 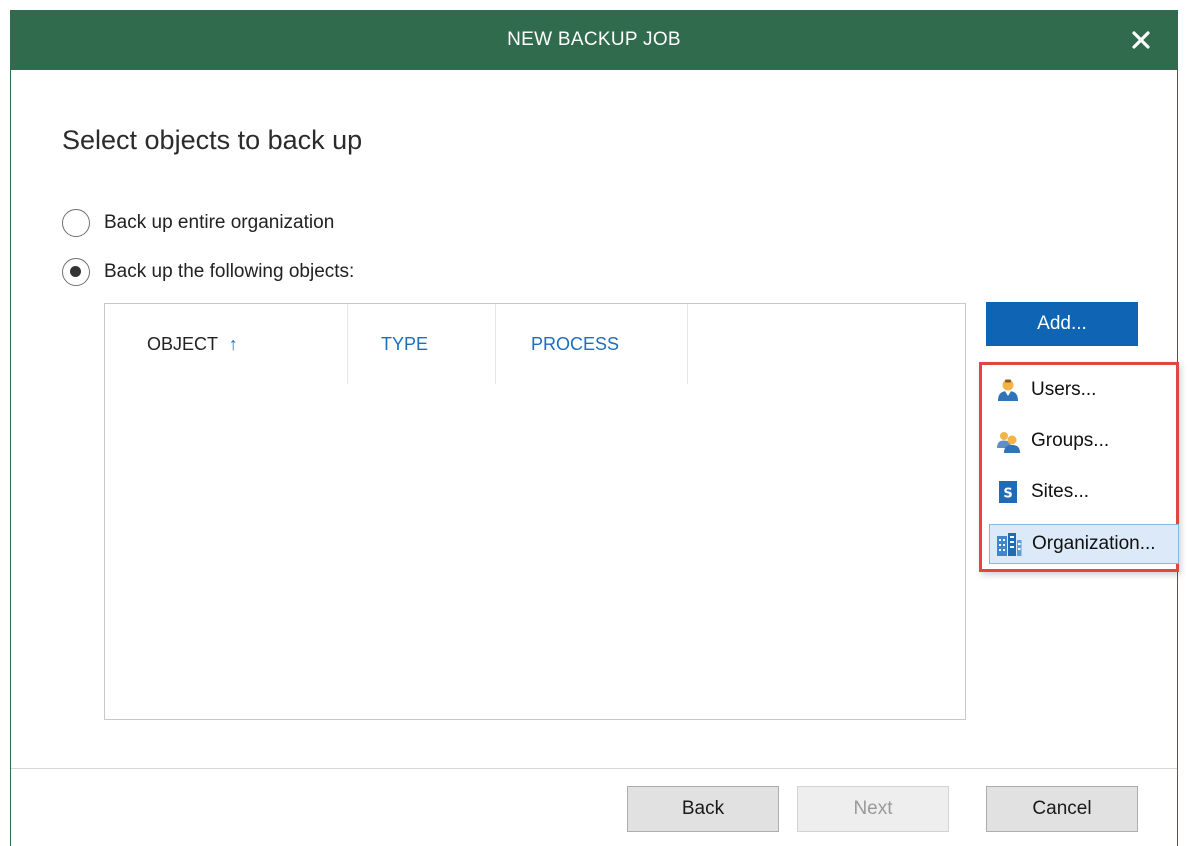 What do you see at coordinates (1008, 442) in the screenshot?
I see `group-icon` at bounding box center [1008, 442].